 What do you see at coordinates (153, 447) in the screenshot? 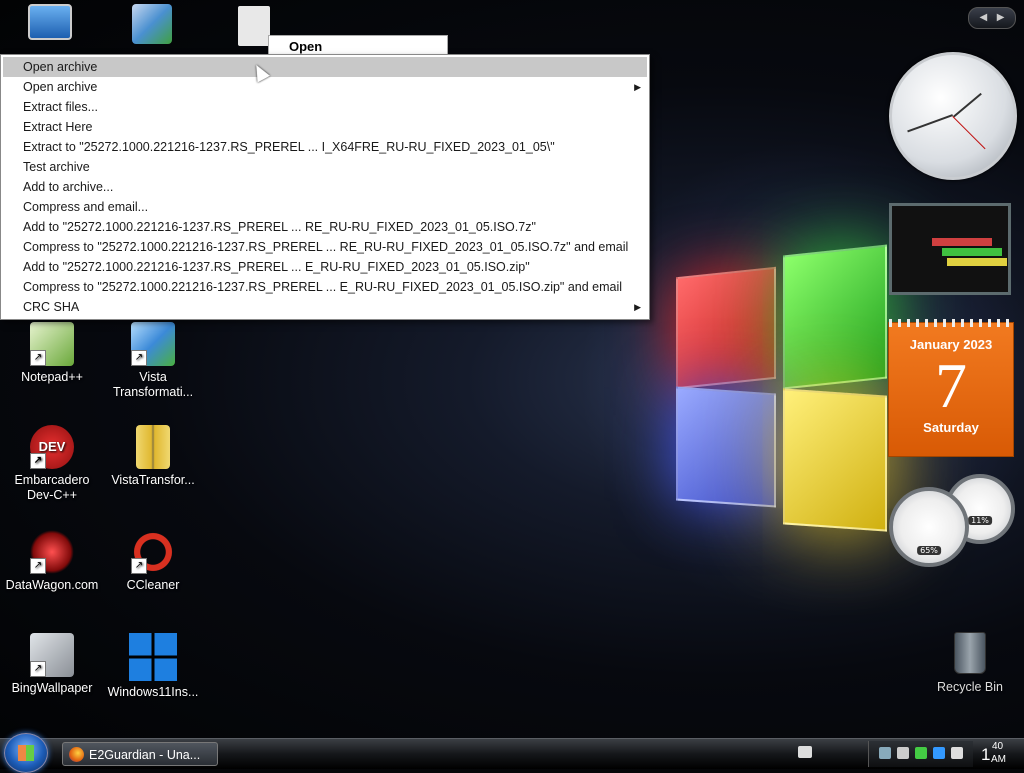
I see `zip-folder-icon` at bounding box center [153, 447].